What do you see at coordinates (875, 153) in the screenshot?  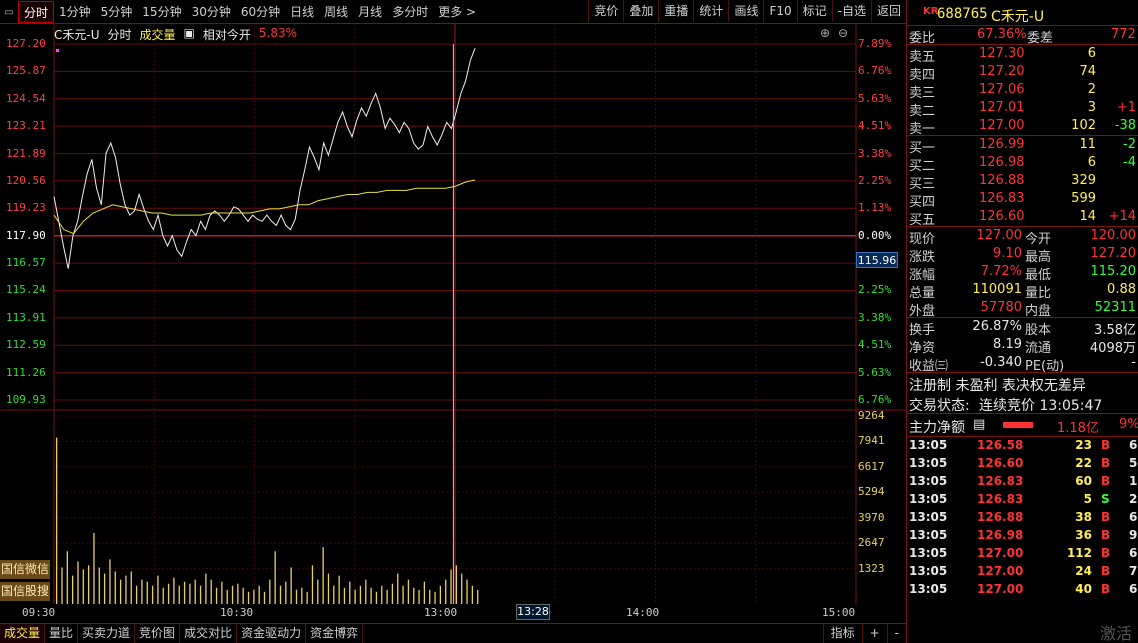 I see `pct-tick-4: 3.38%` at bounding box center [875, 153].